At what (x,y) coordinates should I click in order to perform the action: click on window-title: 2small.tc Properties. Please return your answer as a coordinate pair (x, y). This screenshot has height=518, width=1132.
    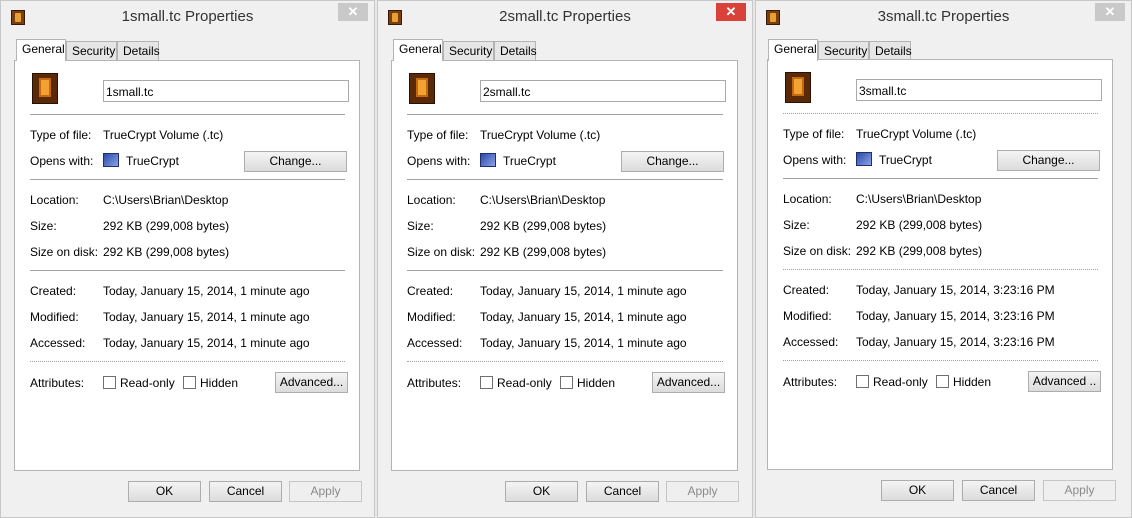
    Looking at the image, I should click on (565, 16).